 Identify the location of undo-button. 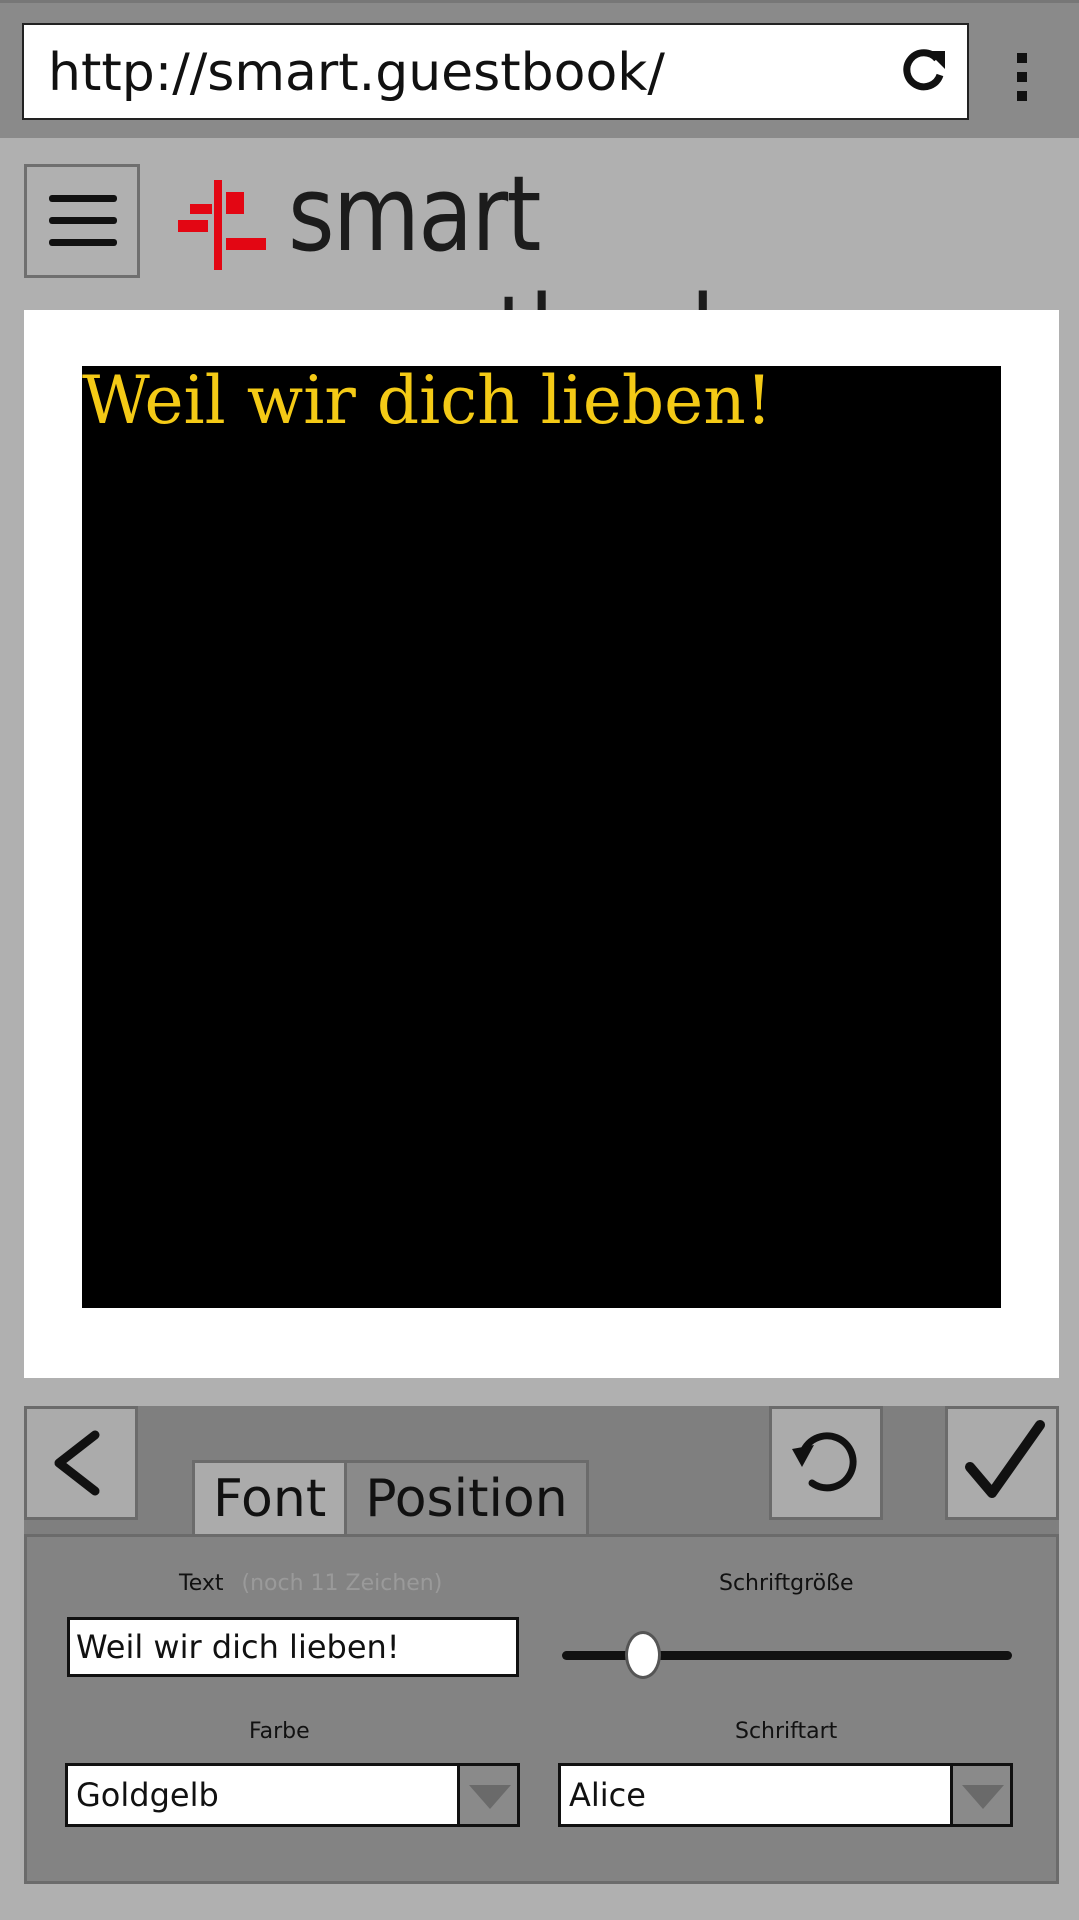
(826, 1463).